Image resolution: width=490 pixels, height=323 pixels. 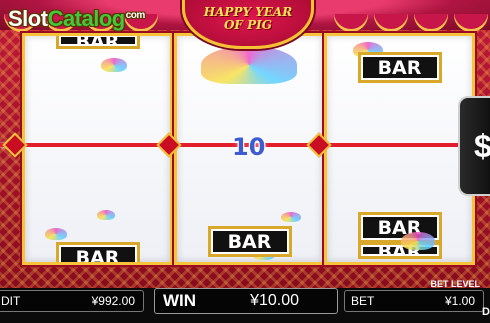 I want to click on lucky-fan-symbol-icon, so click(x=249, y=65).